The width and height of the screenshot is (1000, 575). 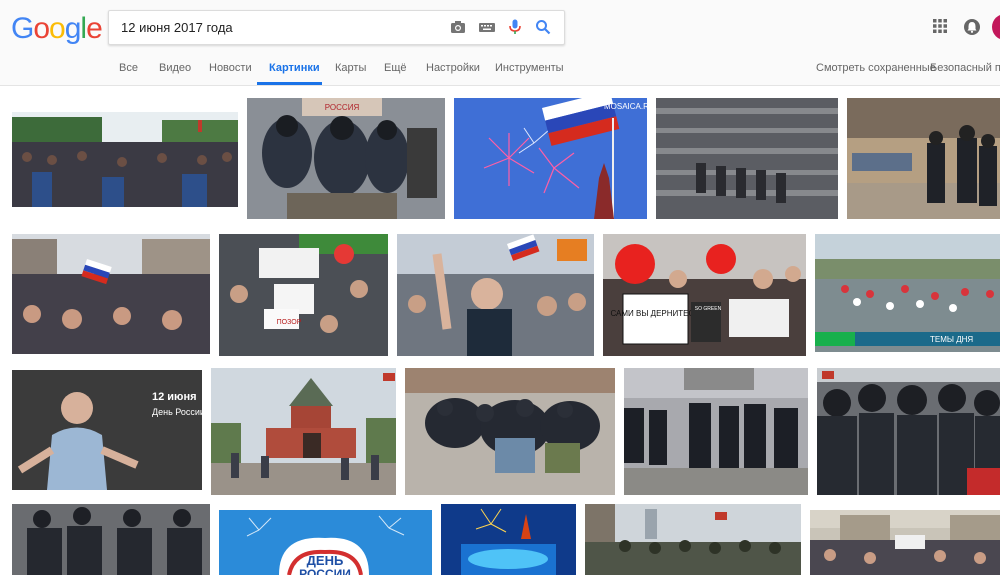 I want to click on russia-day-card: ДЕНЬ РОССИИ, so click(x=325, y=542).